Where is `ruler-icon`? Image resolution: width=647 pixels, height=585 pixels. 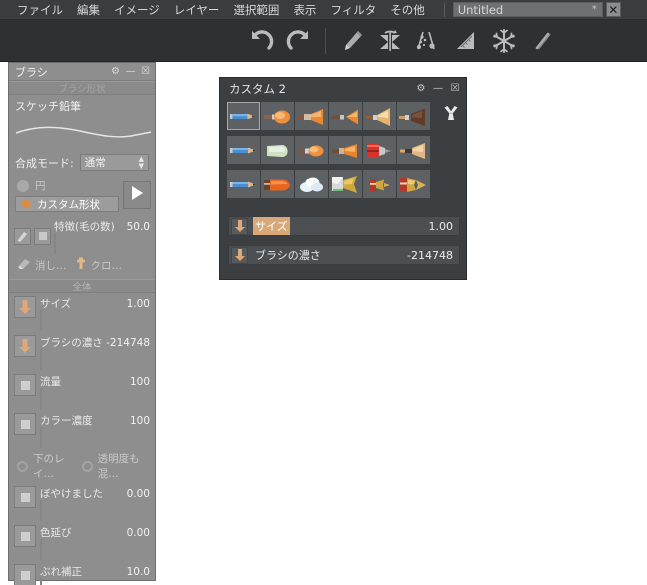
ruler-icon is located at coordinates (466, 41).